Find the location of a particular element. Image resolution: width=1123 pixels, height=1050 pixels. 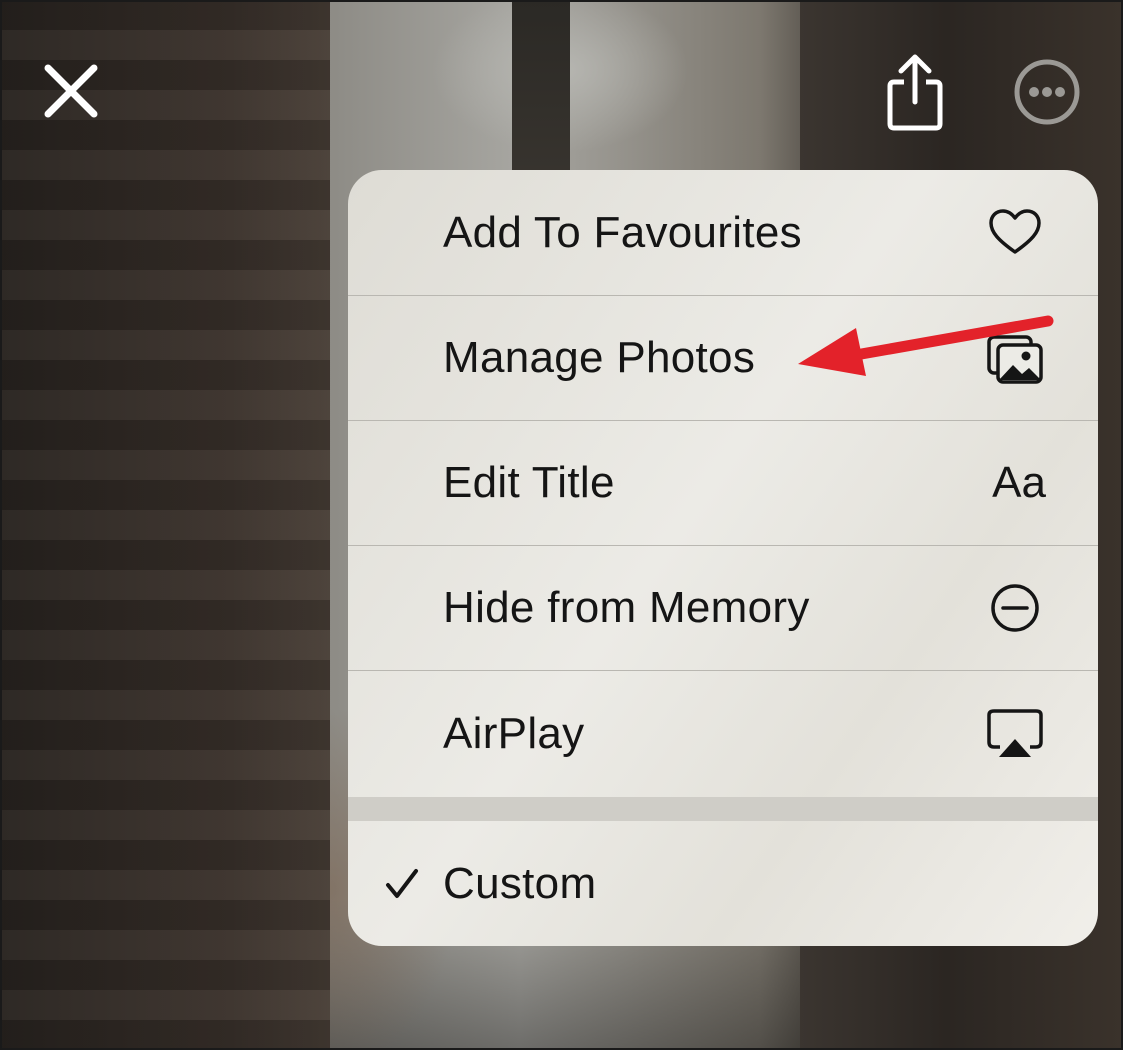

menu-item-hide-from-memory: Hide from Memory is located at coordinates (723, 608).